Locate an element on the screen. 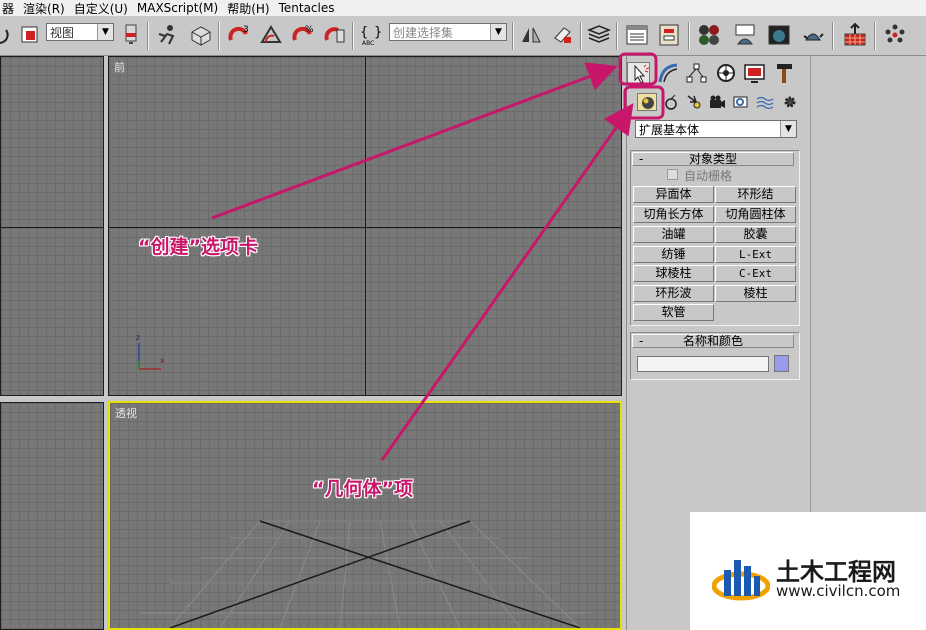 This screenshot has width=926, height=630. create-tab-highlight is located at coordinates (638, 69).